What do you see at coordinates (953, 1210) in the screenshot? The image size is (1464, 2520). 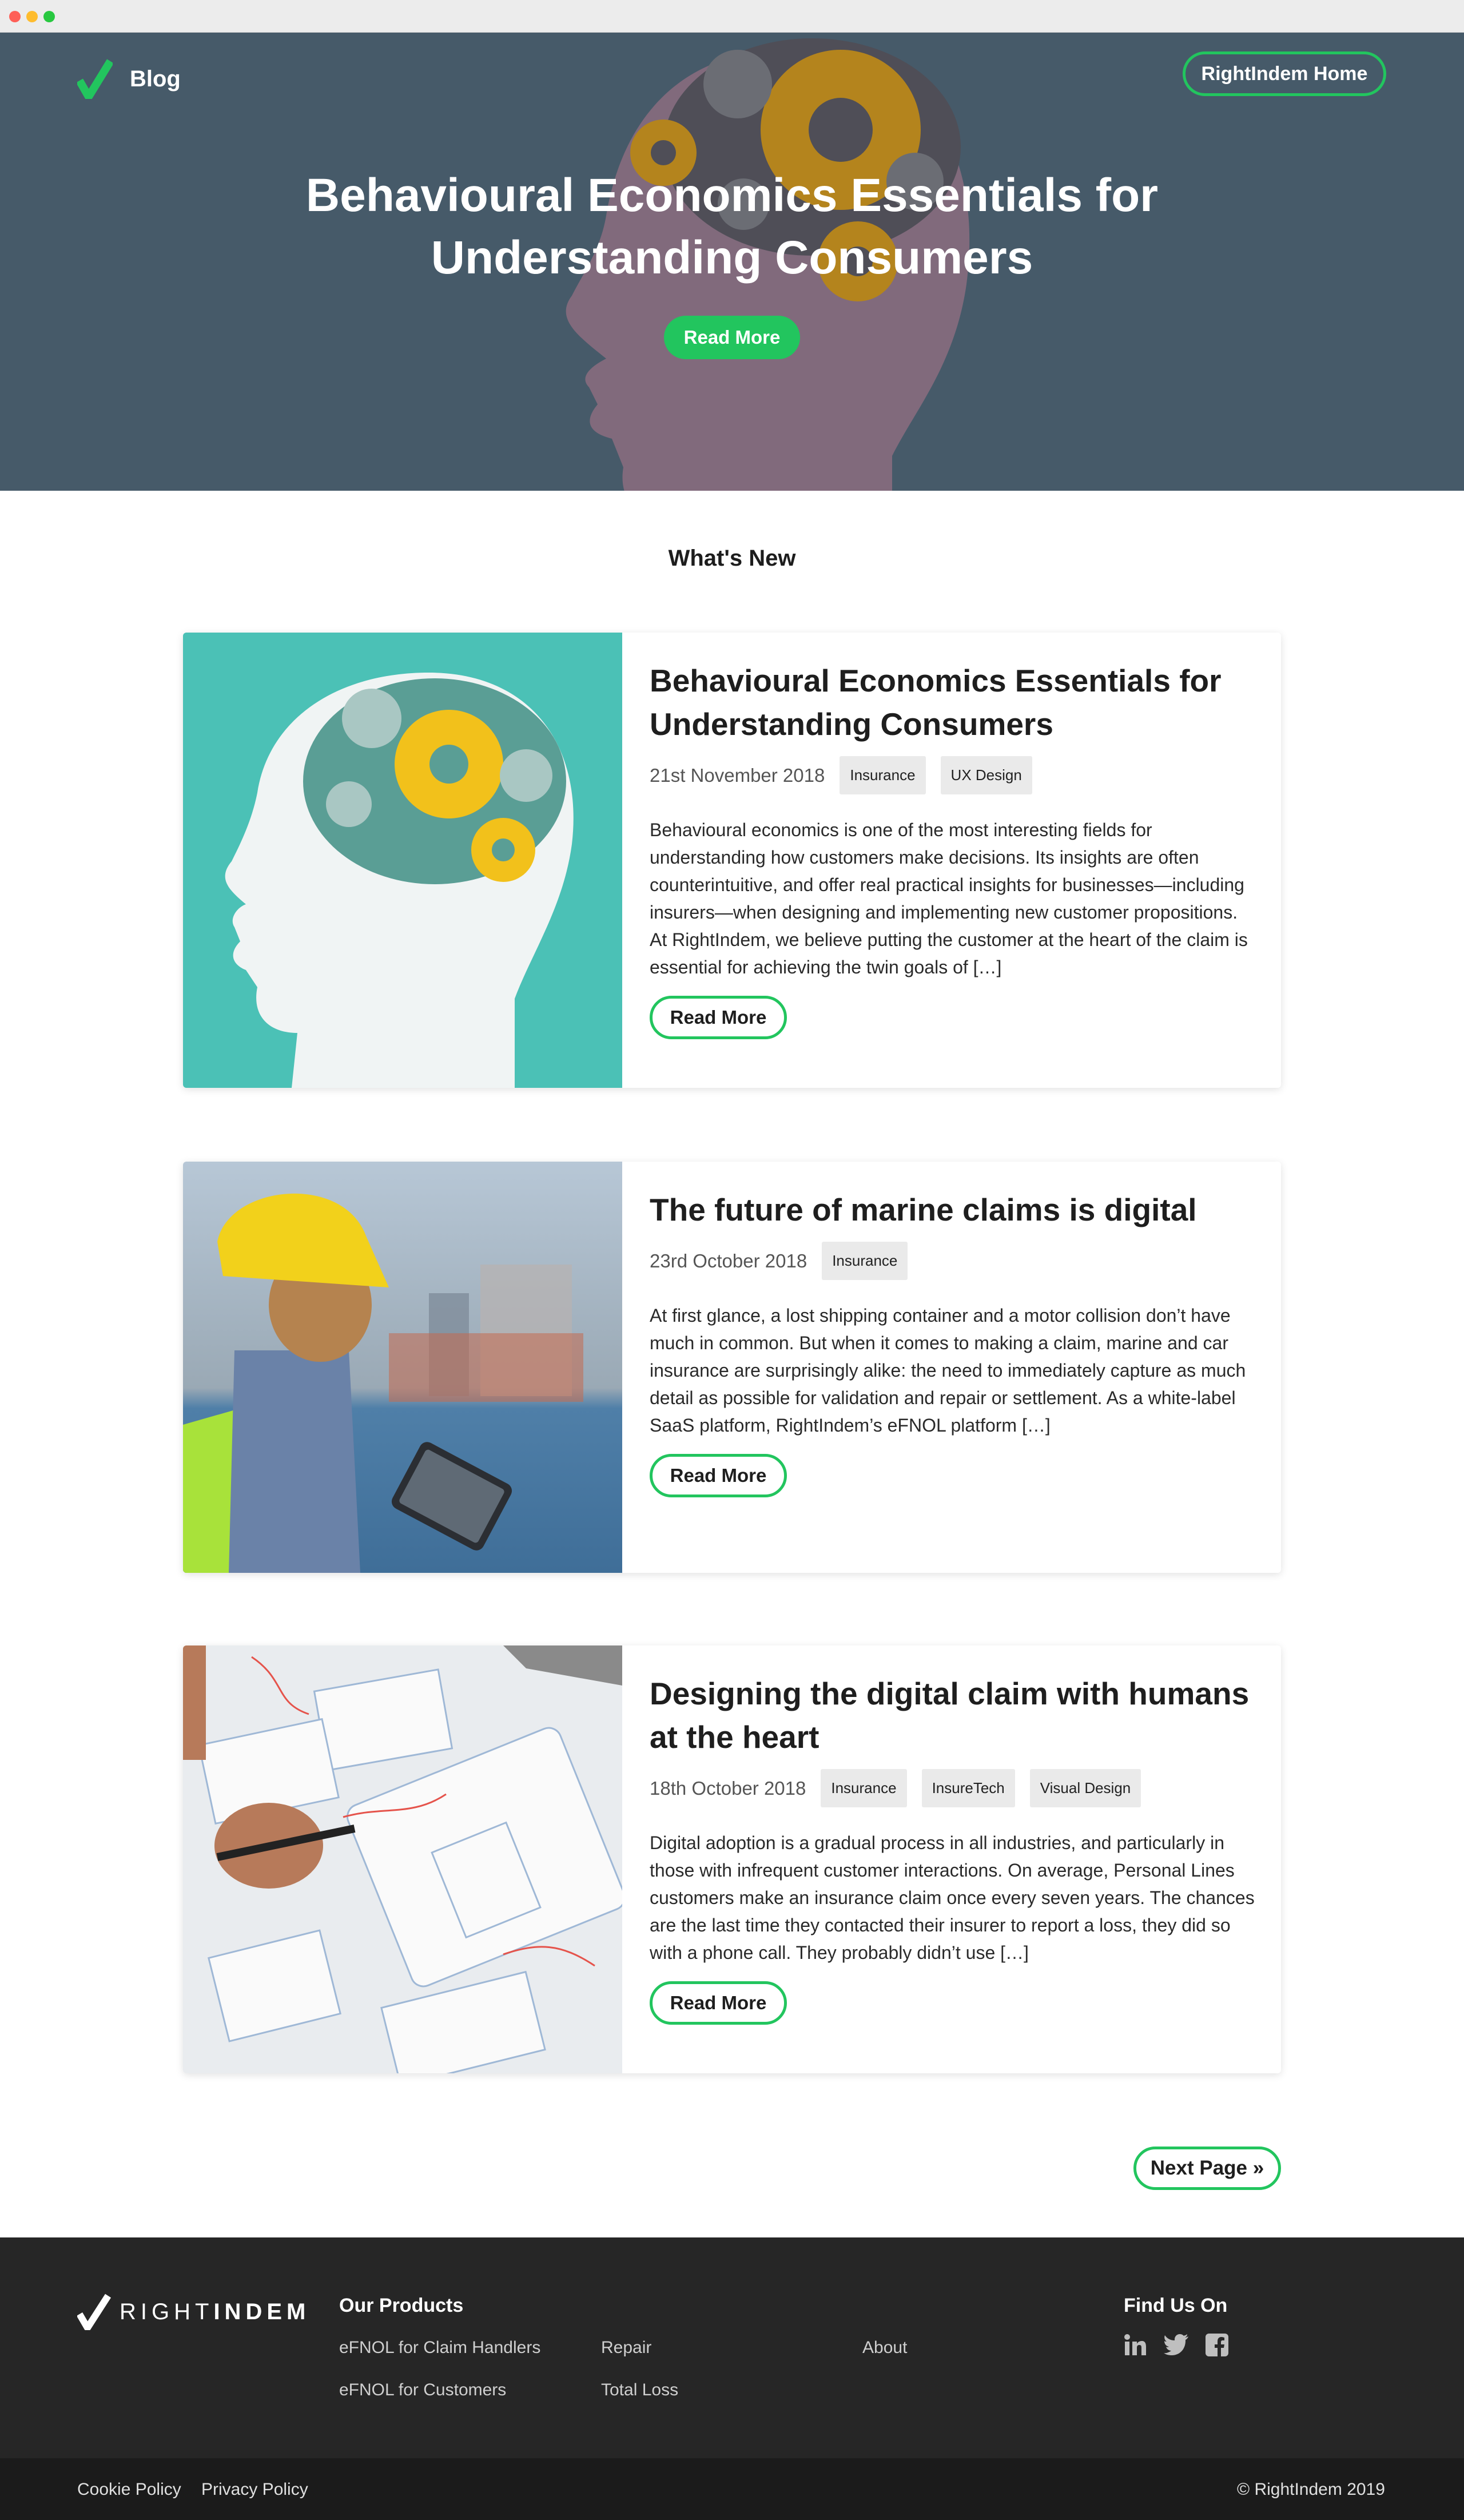 I see `post-title: The future of marine claims is digital` at bounding box center [953, 1210].